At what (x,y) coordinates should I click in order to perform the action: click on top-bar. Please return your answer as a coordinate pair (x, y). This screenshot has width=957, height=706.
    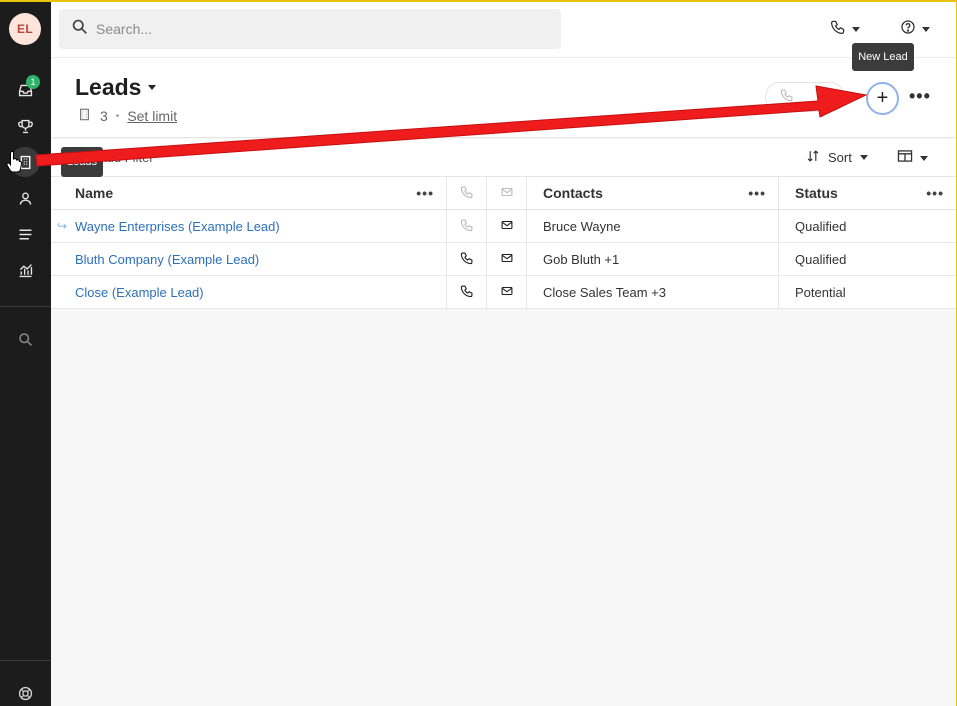
    Looking at the image, I should click on (503, 30).